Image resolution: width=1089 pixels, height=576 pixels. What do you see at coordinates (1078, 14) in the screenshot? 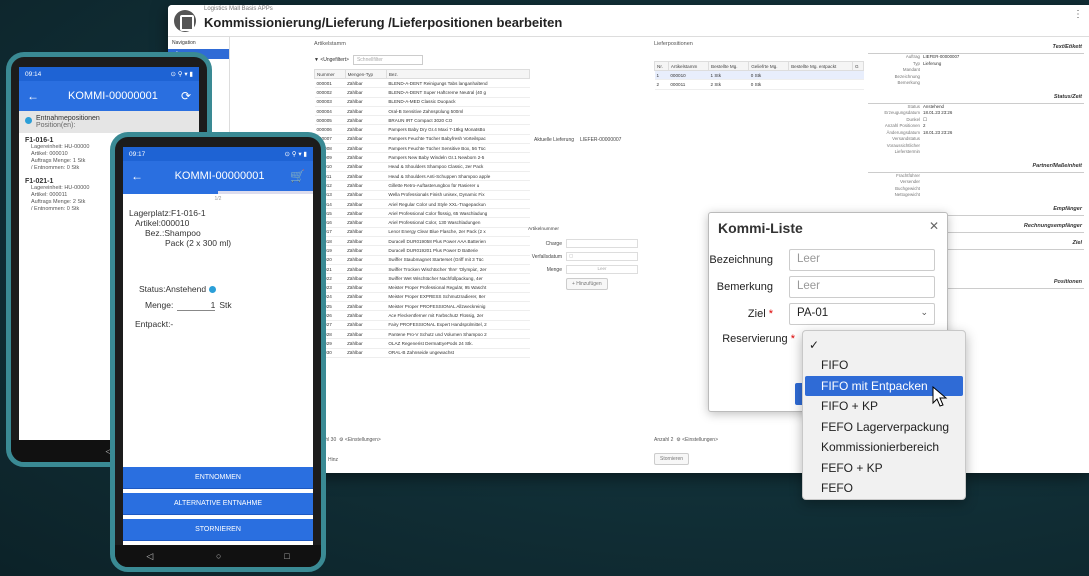
I see `kebab-icon: ⋮` at bounding box center [1078, 14].